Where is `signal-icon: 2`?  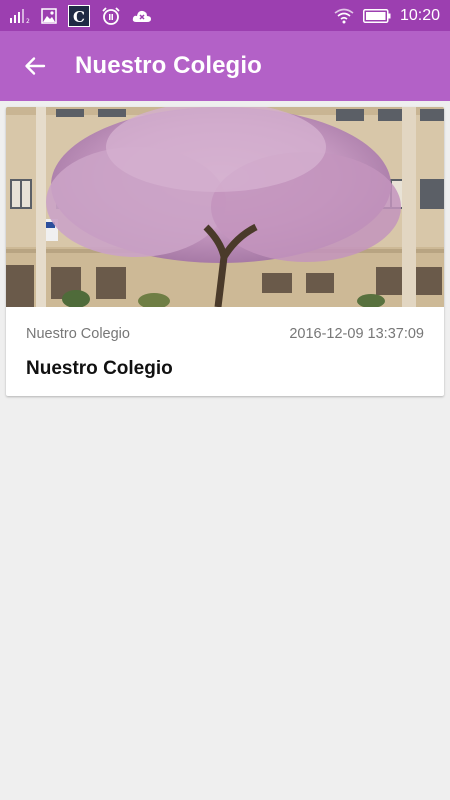 signal-icon: 2 is located at coordinates (20, 16).